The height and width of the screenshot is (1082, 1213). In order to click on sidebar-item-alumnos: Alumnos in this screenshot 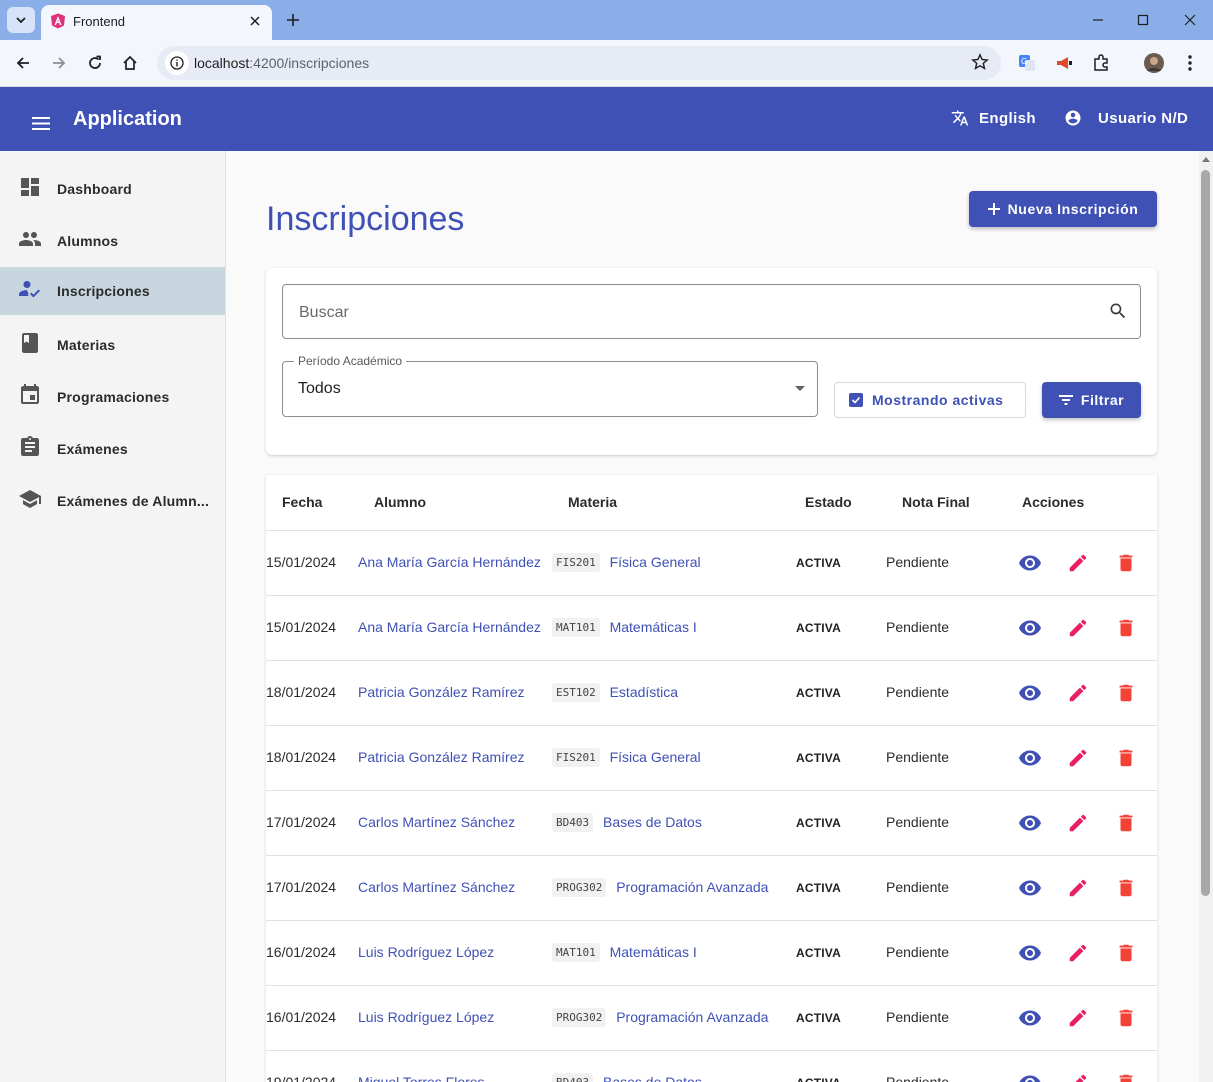, I will do `click(112, 241)`.